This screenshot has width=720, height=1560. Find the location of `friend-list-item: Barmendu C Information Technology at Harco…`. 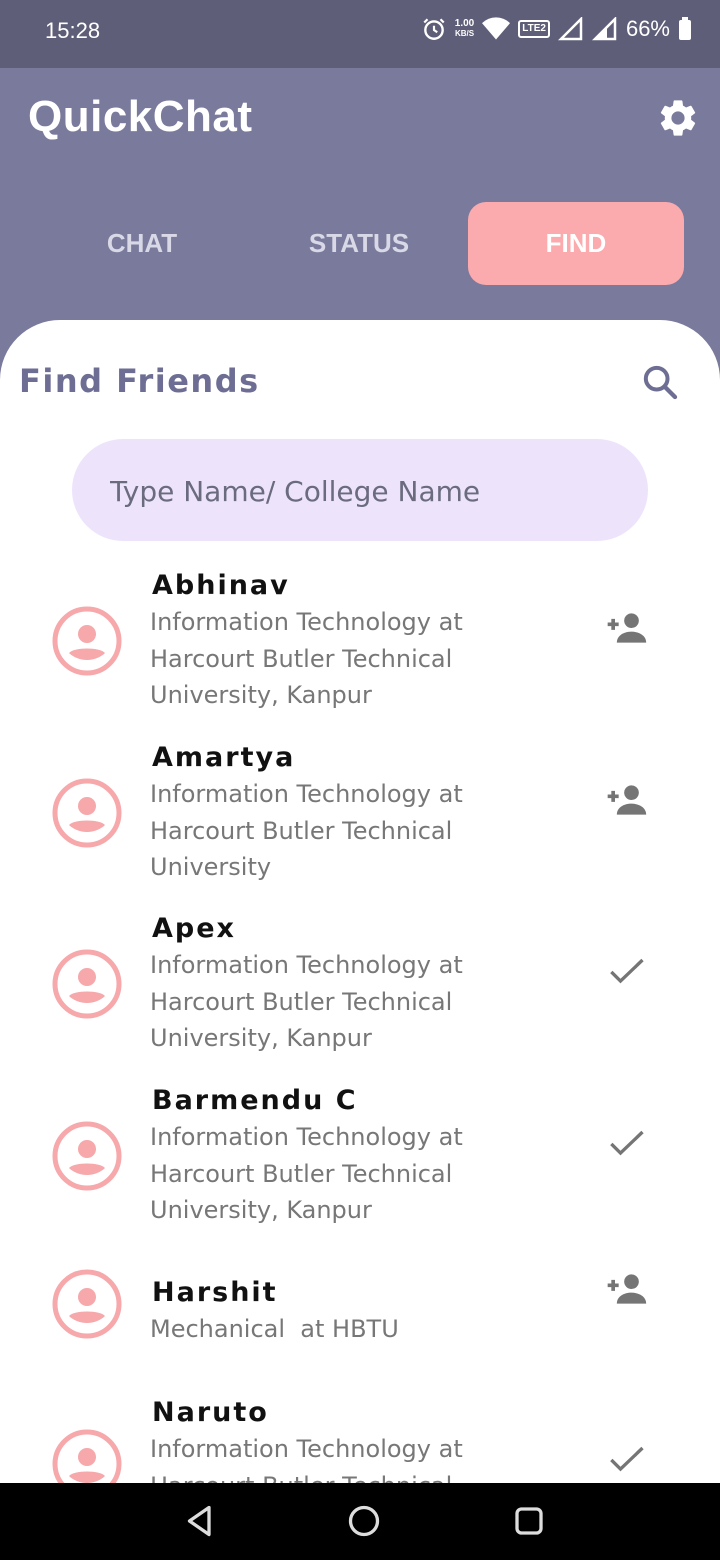

friend-list-item: Barmendu C Information Technology at Harco… is located at coordinates (360, 1170).